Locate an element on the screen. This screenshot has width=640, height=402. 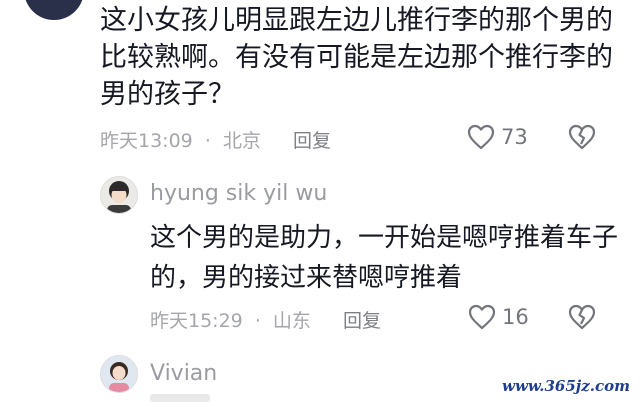
like-count: 16 is located at coordinates (515, 317).